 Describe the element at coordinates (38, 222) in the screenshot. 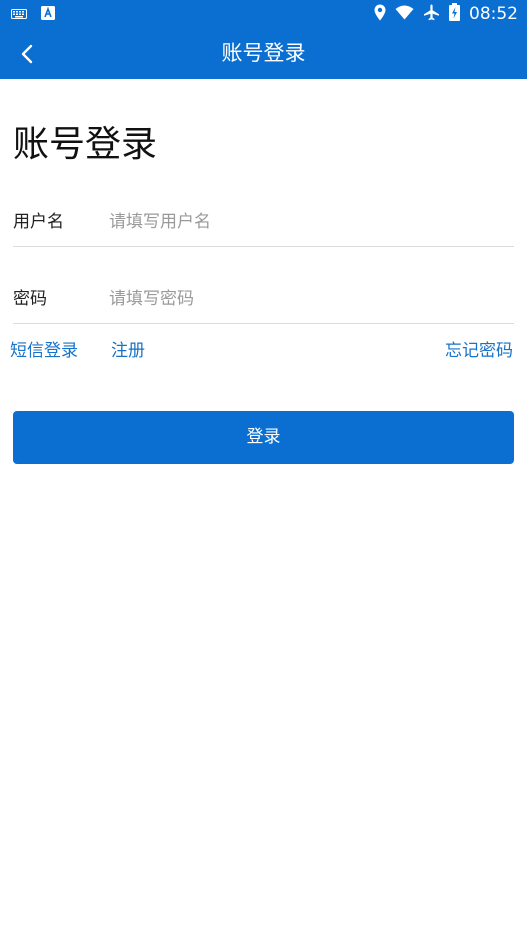

I see `username-label: 用户名` at that location.